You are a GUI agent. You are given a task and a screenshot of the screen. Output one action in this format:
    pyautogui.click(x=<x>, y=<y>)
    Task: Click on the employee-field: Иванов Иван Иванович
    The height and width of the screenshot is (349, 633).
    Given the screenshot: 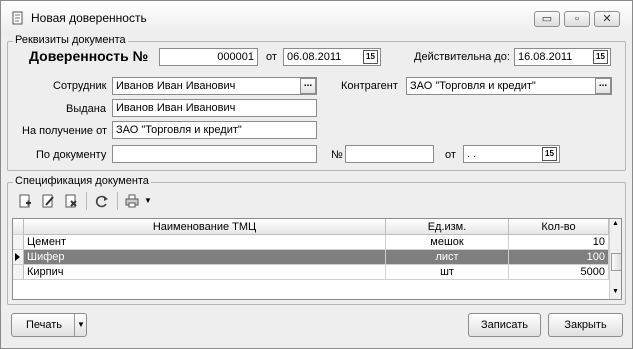 What is the action you would take?
    pyautogui.click(x=214, y=86)
    